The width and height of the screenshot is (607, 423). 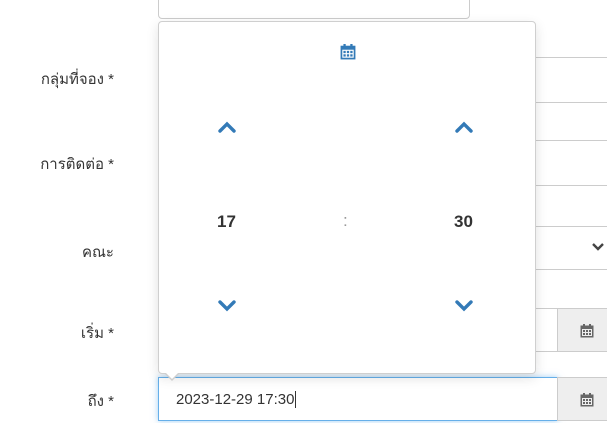 I want to click on end-datetime-value: 2023-12-29 17:30, so click(x=236, y=399).